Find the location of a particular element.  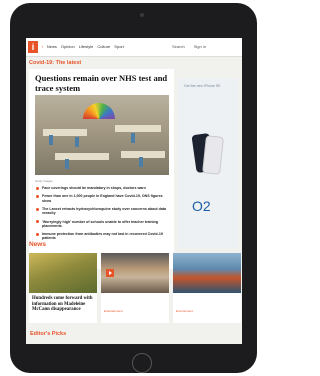

section-heading-covid: Covid-19: The latest is located at coordinates (55, 63).